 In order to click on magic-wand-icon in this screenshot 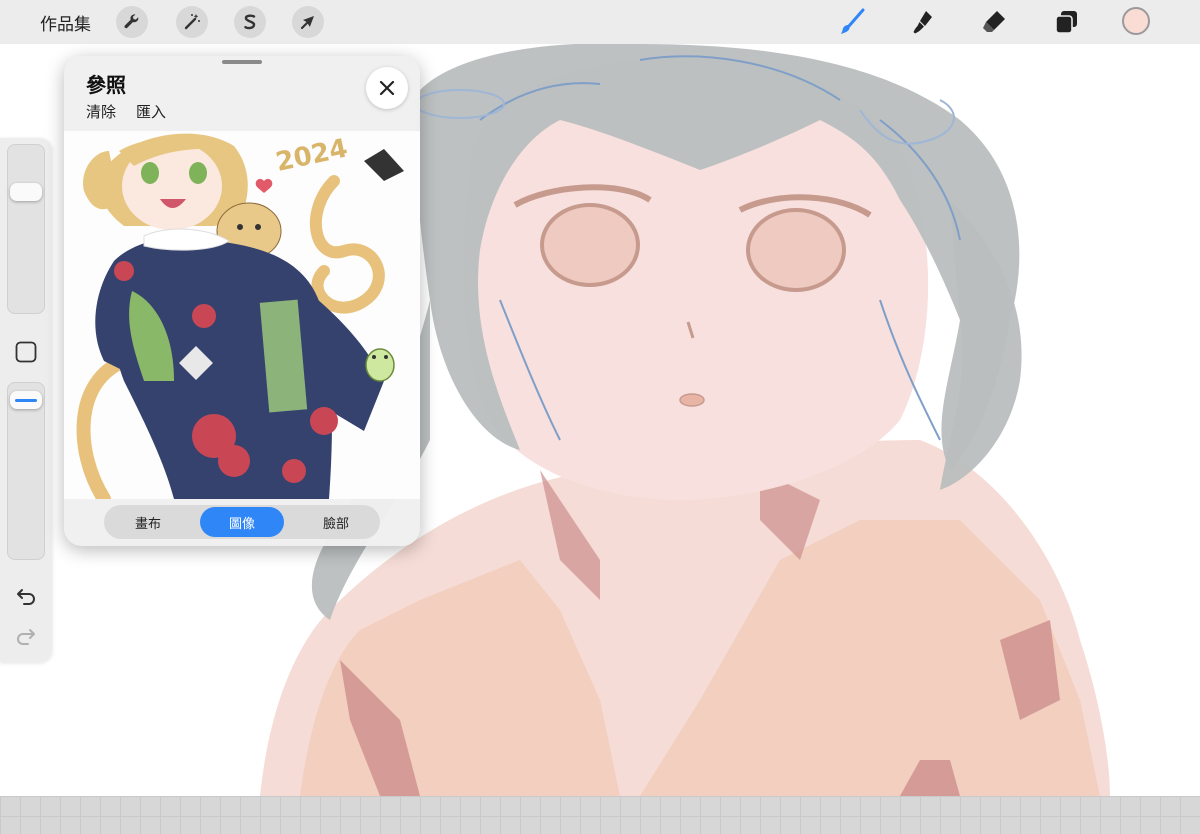, I will do `click(192, 22)`.